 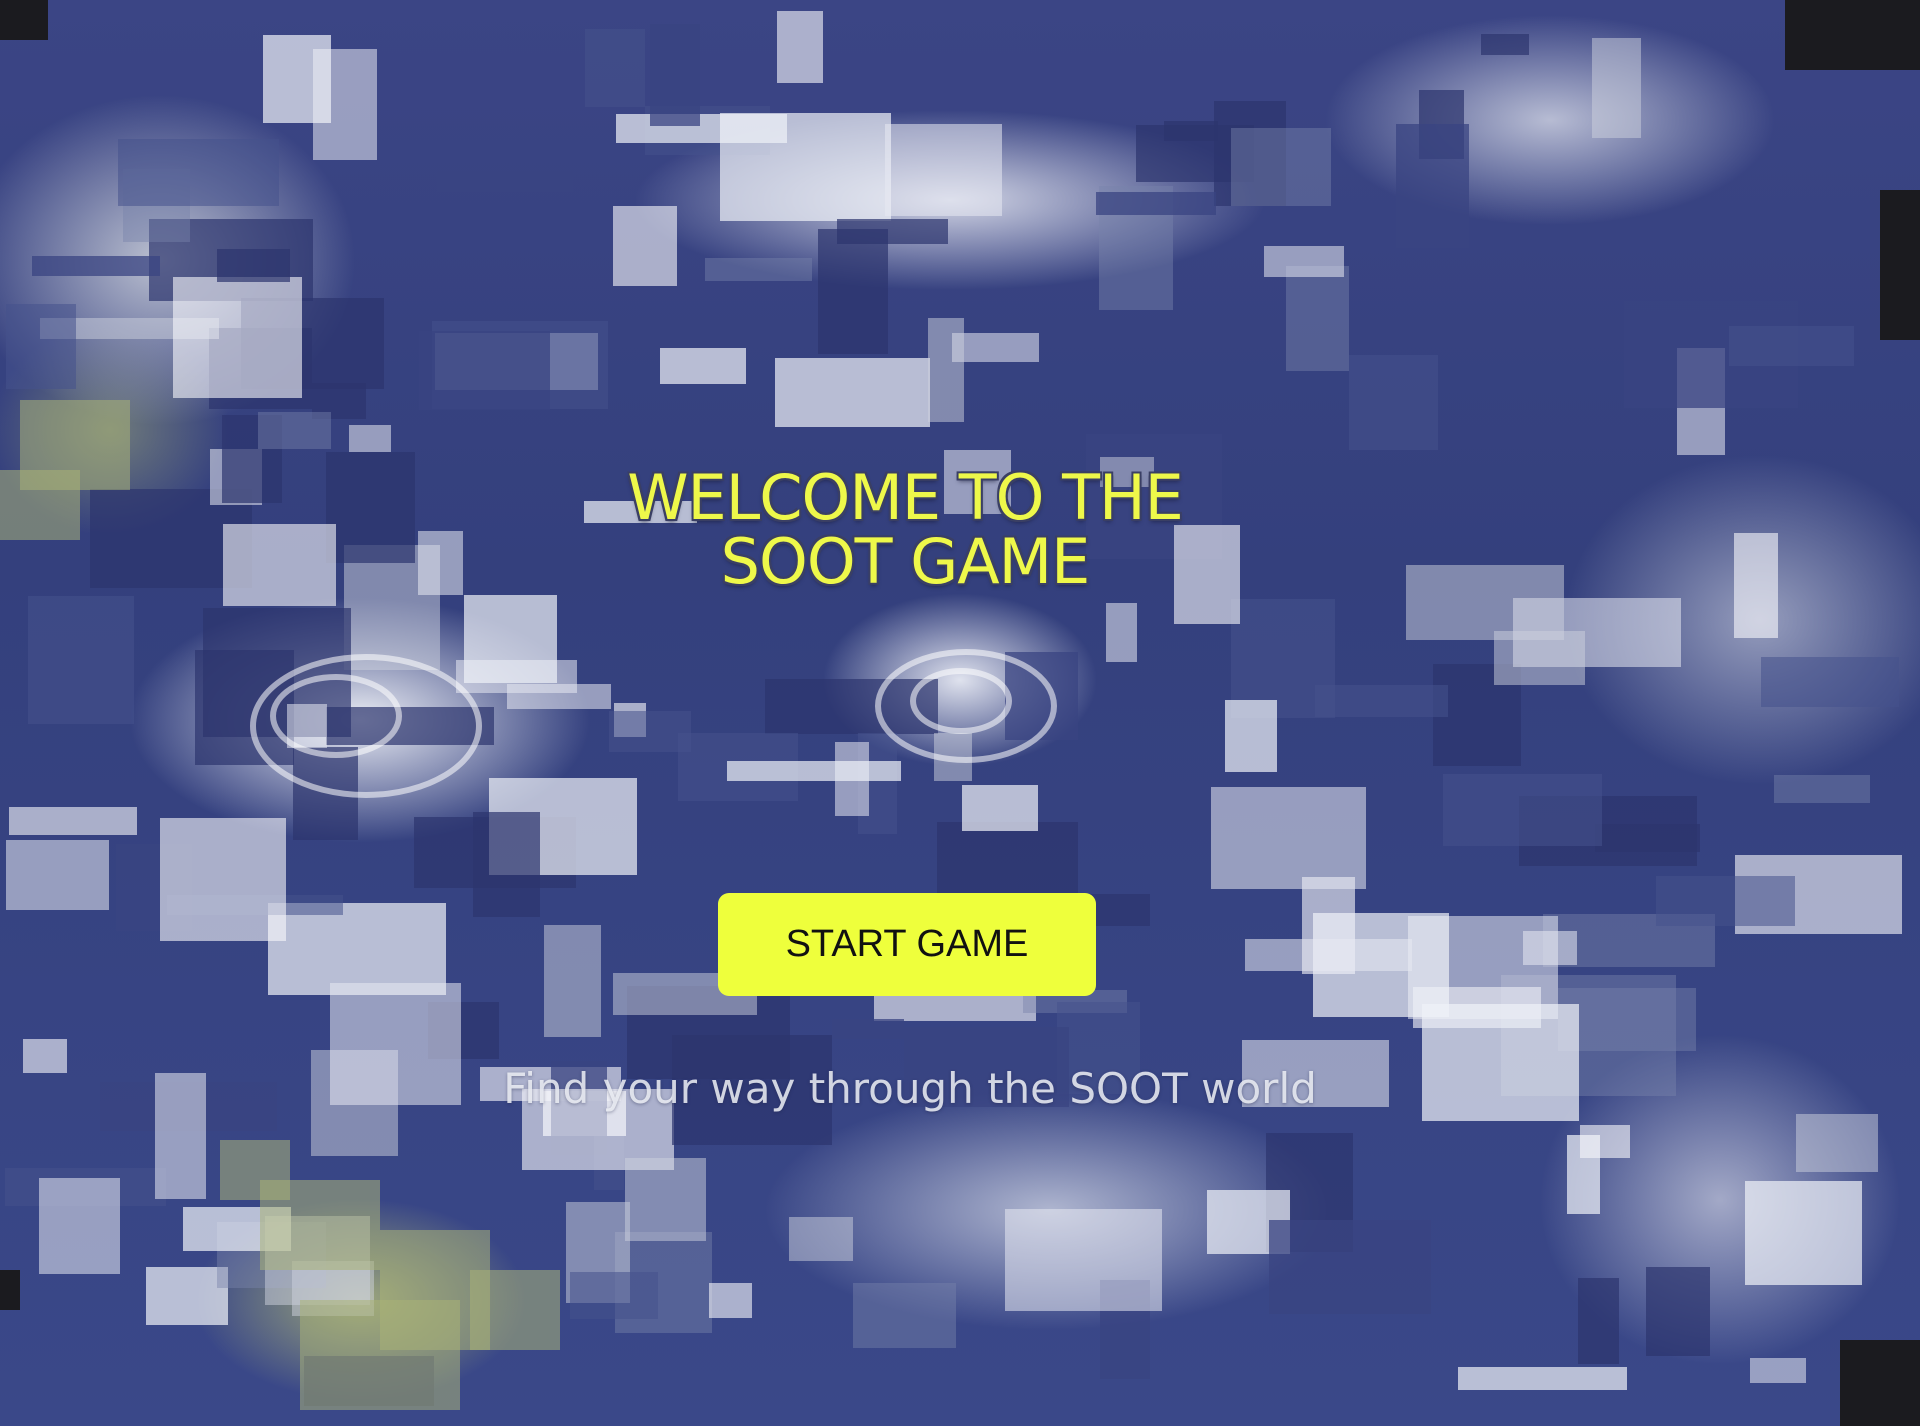 What do you see at coordinates (910, 1088) in the screenshot?
I see `game-subtitle: Find your way through the SOOT world` at bounding box center [910, 1088].